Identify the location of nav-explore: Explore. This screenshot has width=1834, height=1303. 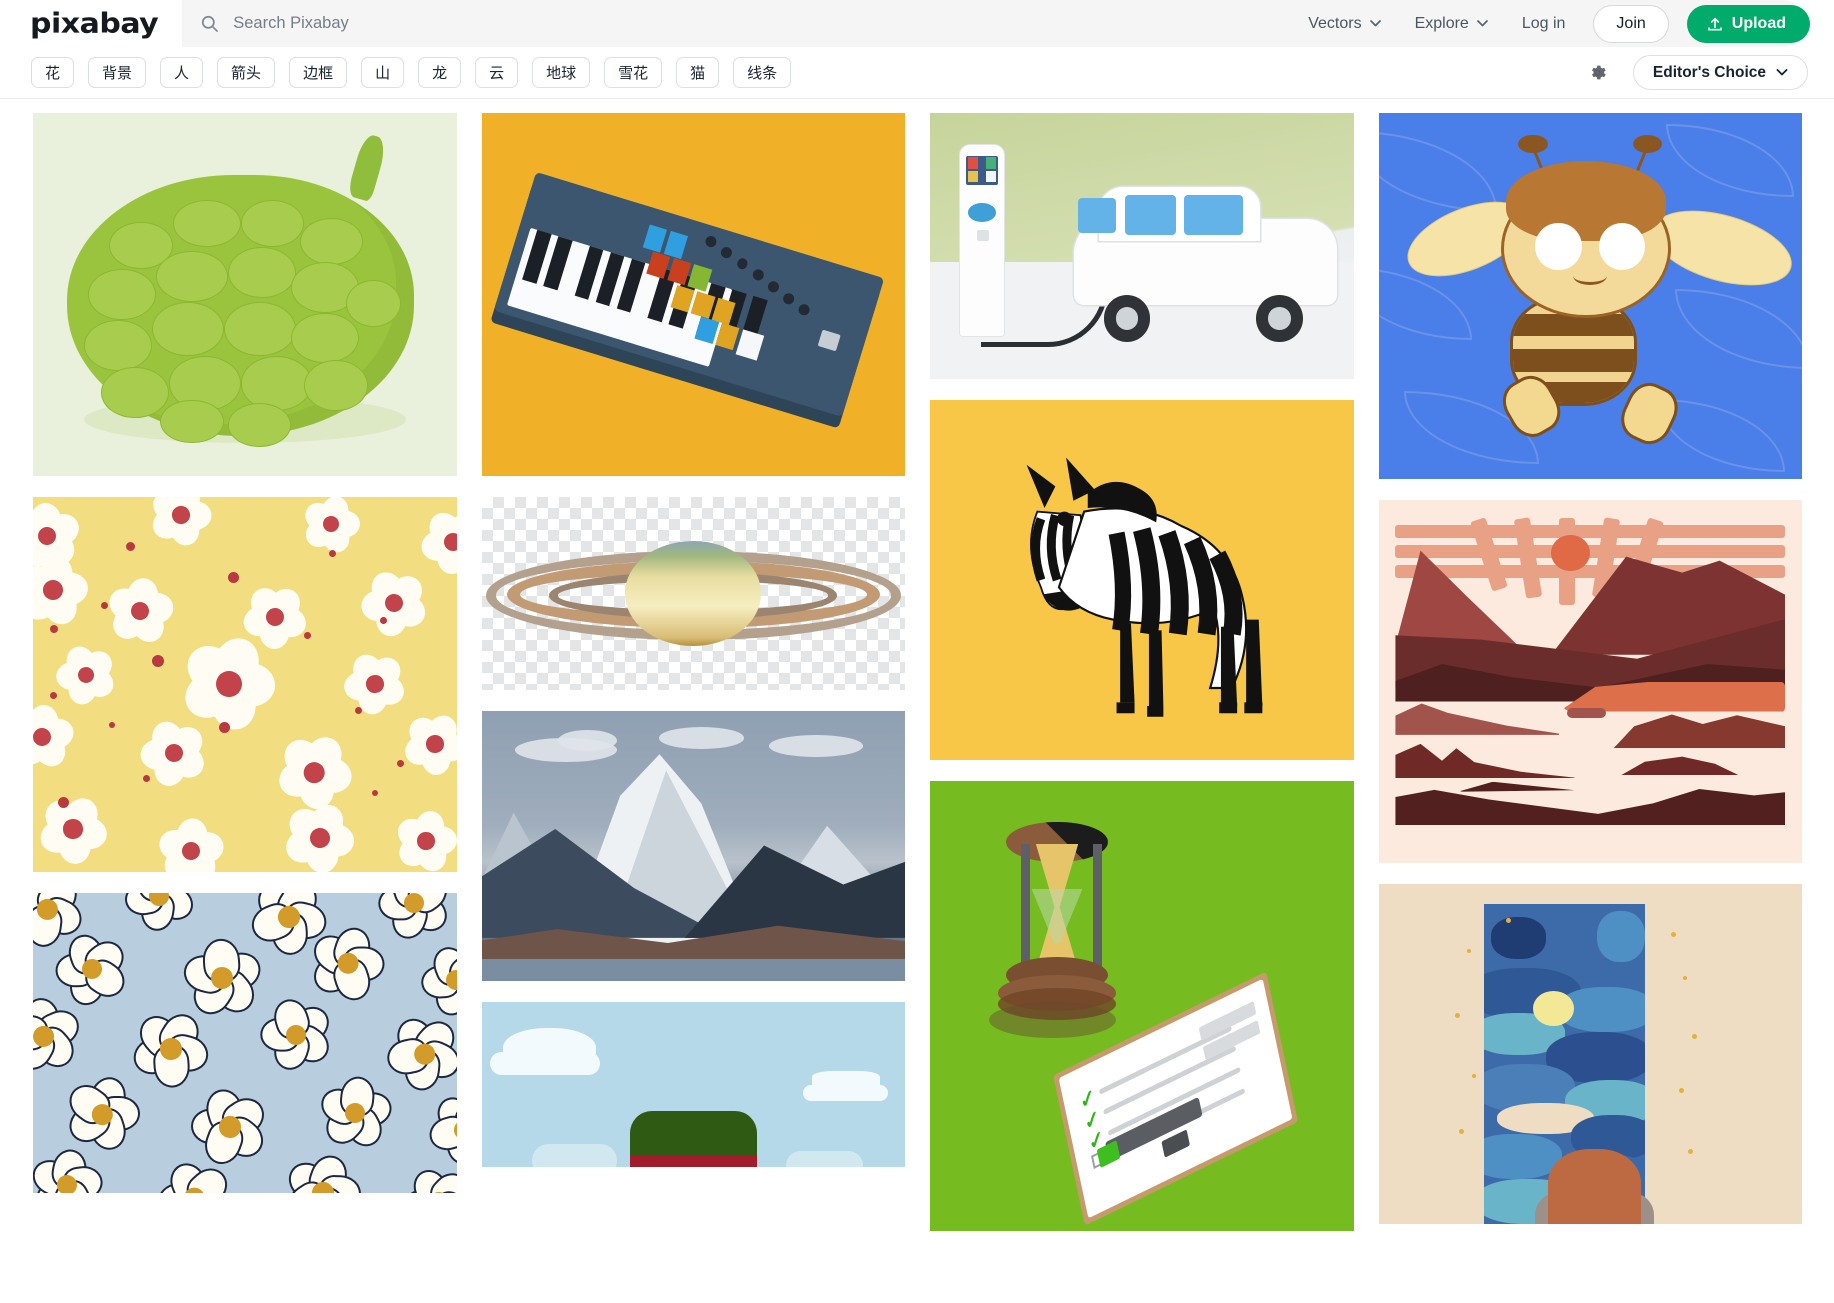
(1451, 24).